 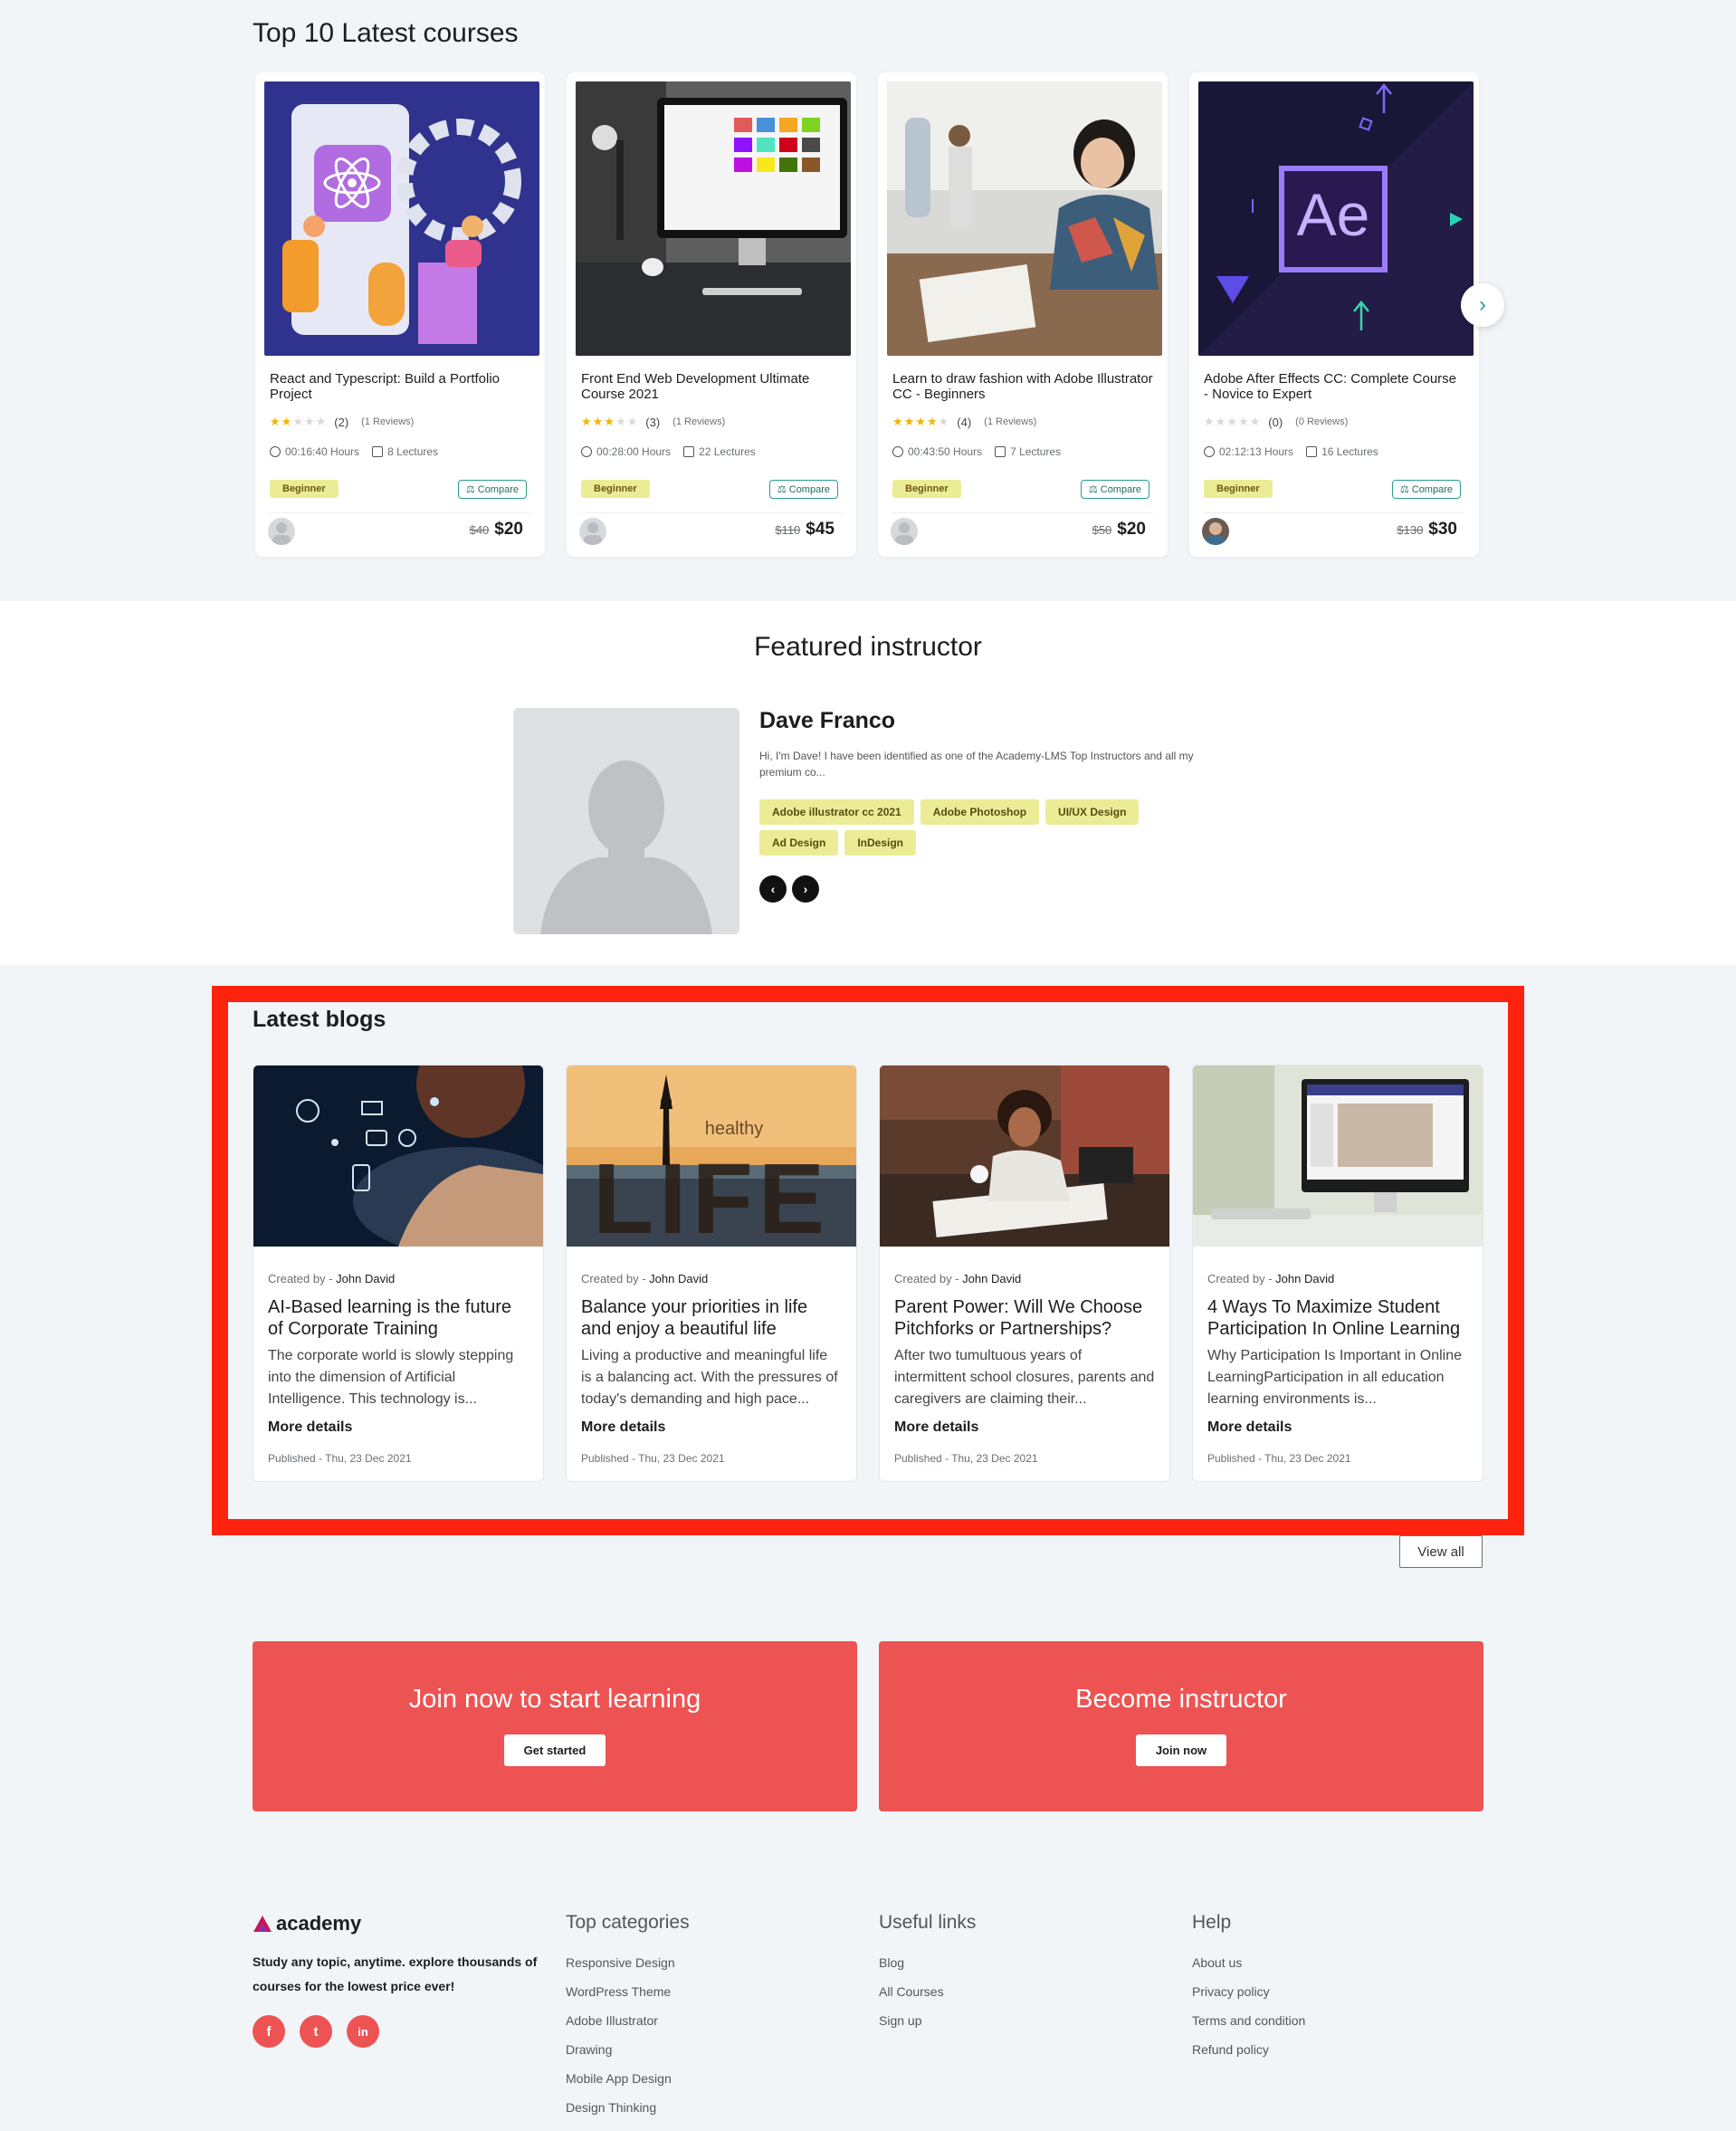 I want to click on divider, so click(x=1022, y=512).